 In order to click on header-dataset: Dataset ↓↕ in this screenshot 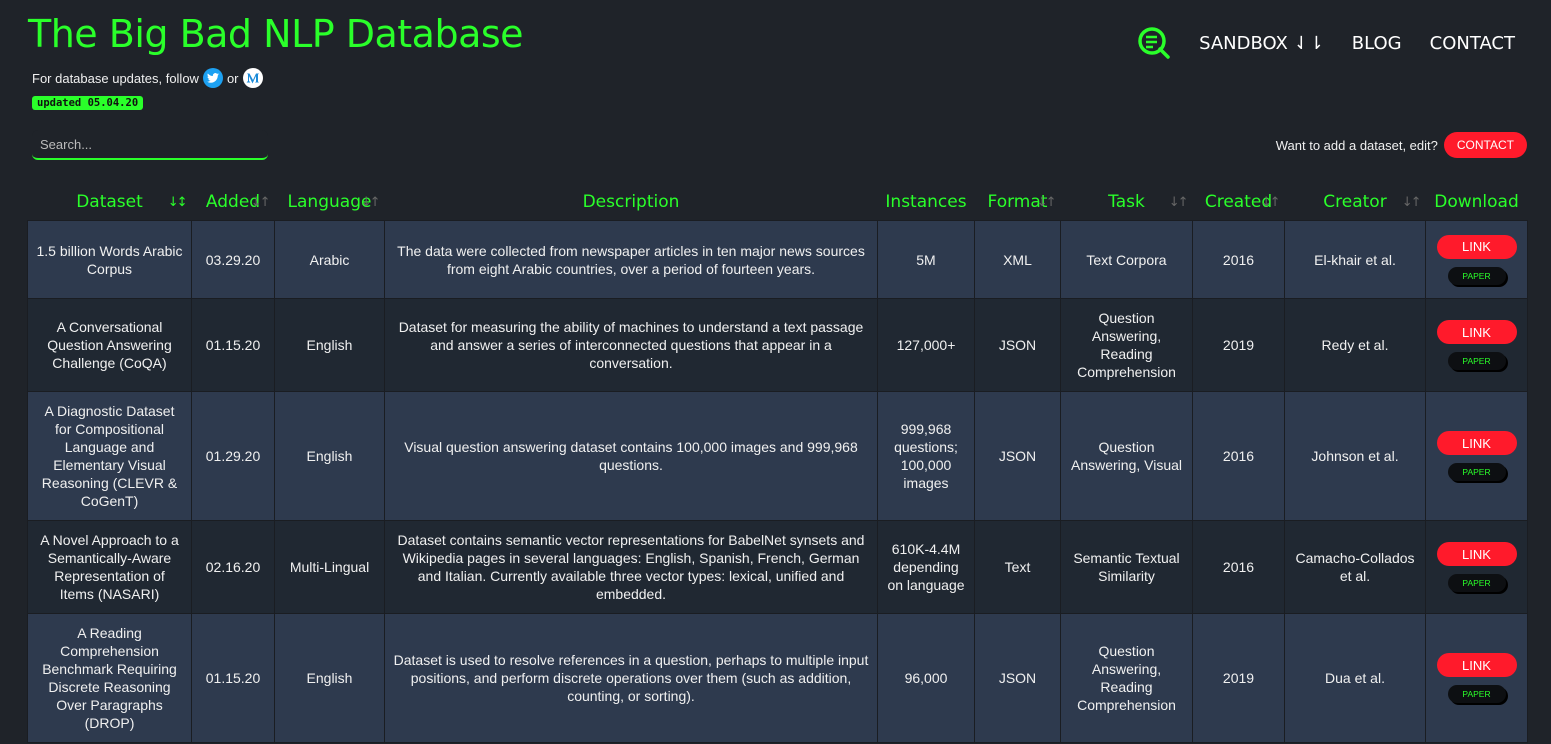, I will do `click(109, 202)`.